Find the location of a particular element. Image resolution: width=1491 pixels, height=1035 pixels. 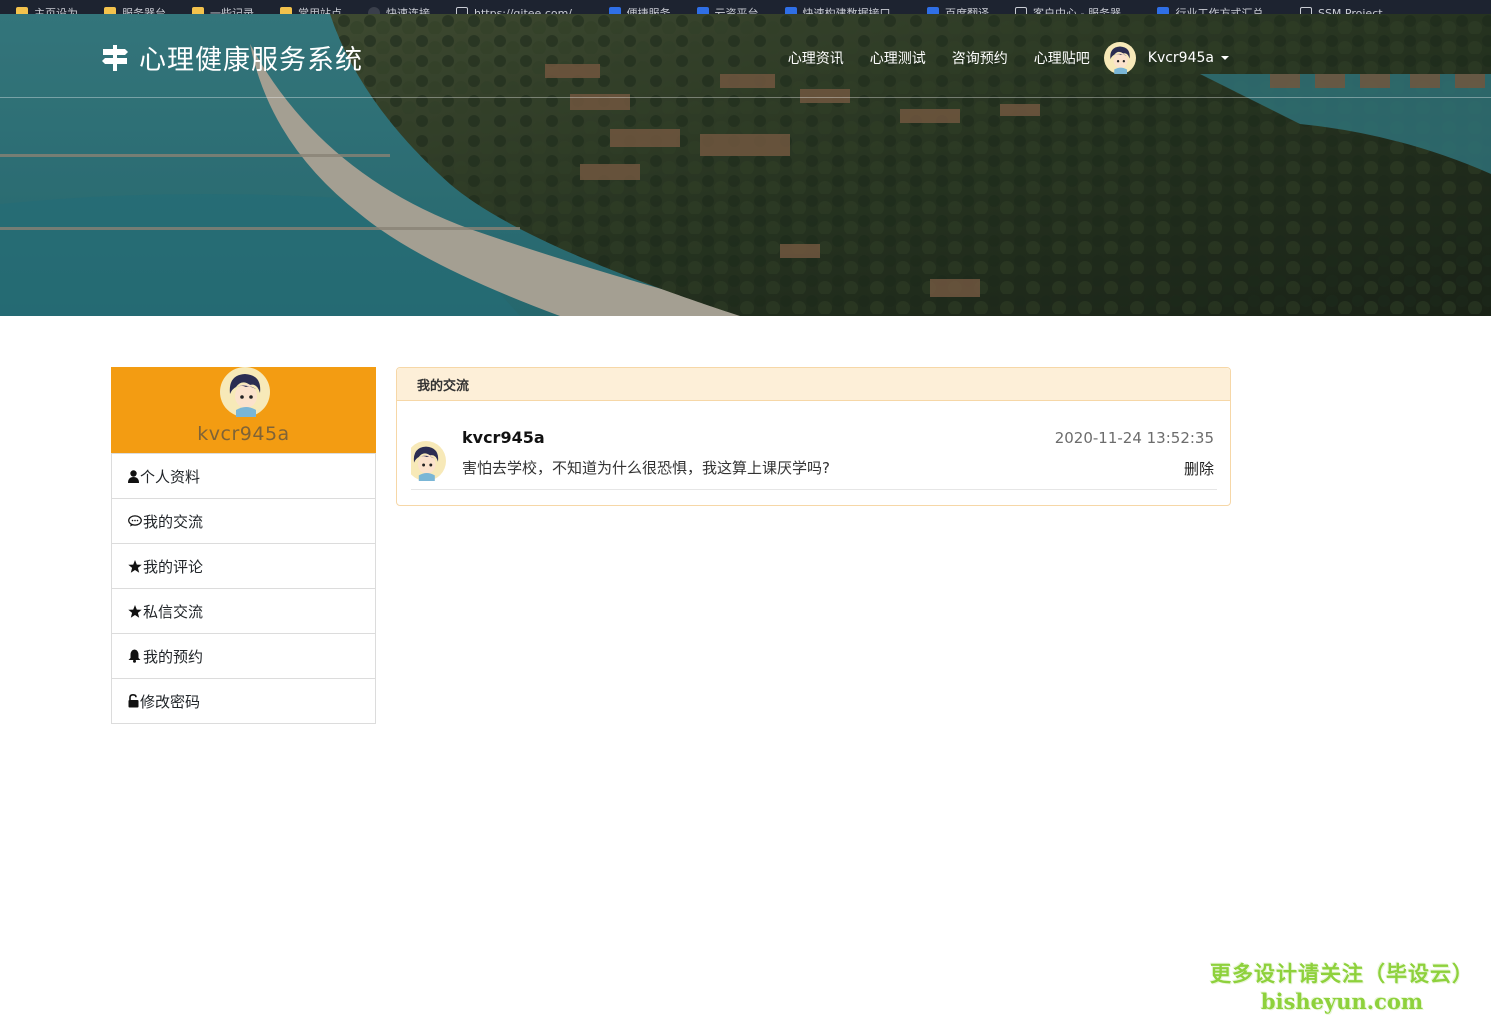

signpost-icon is located at coordinates (115, 58).